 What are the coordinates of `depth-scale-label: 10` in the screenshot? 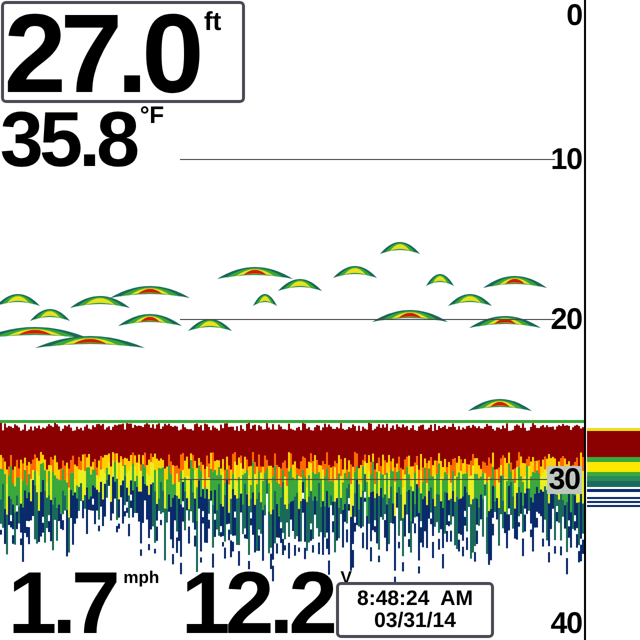 It's located at (566, 160).